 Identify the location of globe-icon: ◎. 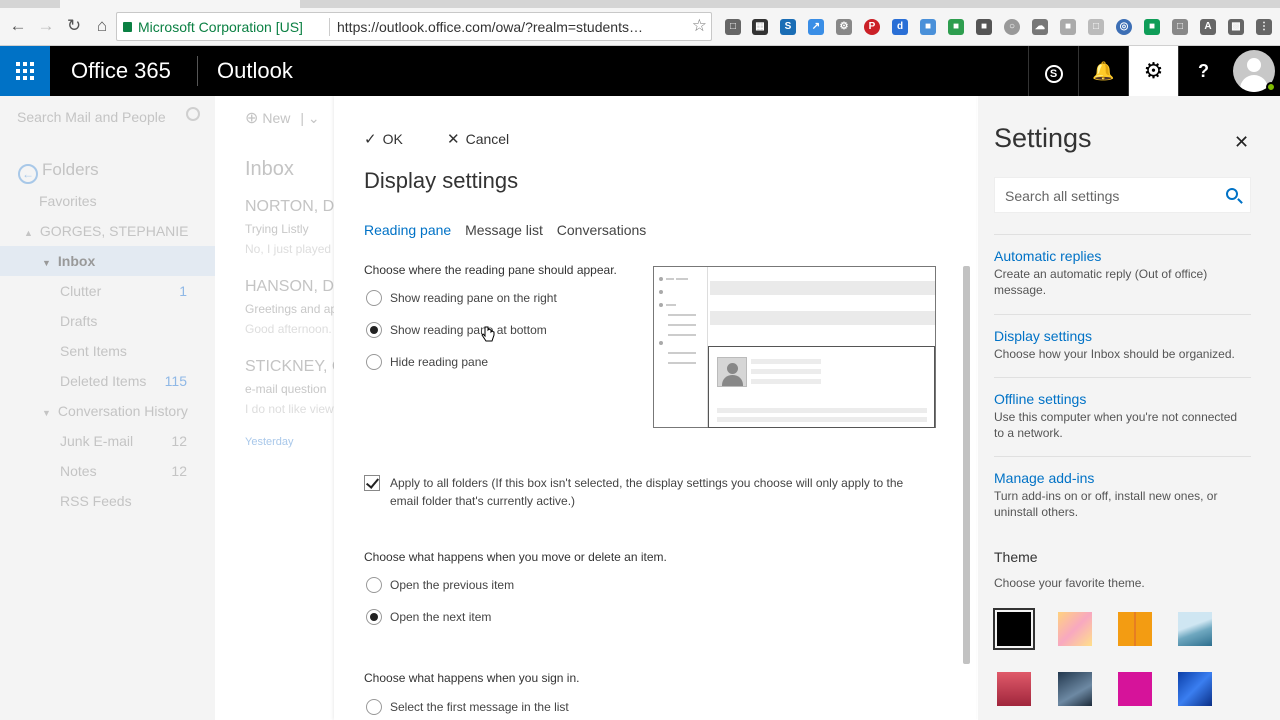
(1124, 27).